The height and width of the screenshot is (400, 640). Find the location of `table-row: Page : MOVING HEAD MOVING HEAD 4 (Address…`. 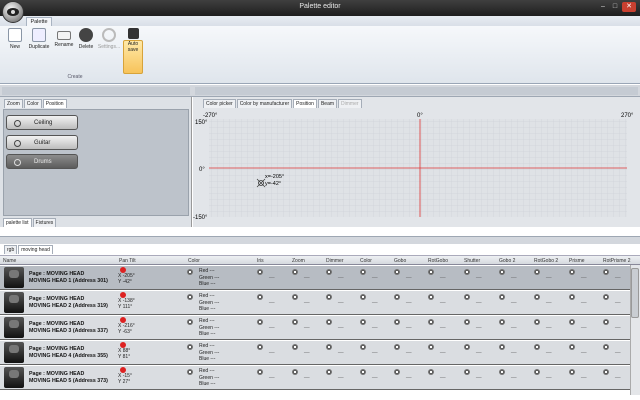

table-row: Page : MOVING HEAD MOVING HEAD 4 (Address… is located at coordinates (315, 353).